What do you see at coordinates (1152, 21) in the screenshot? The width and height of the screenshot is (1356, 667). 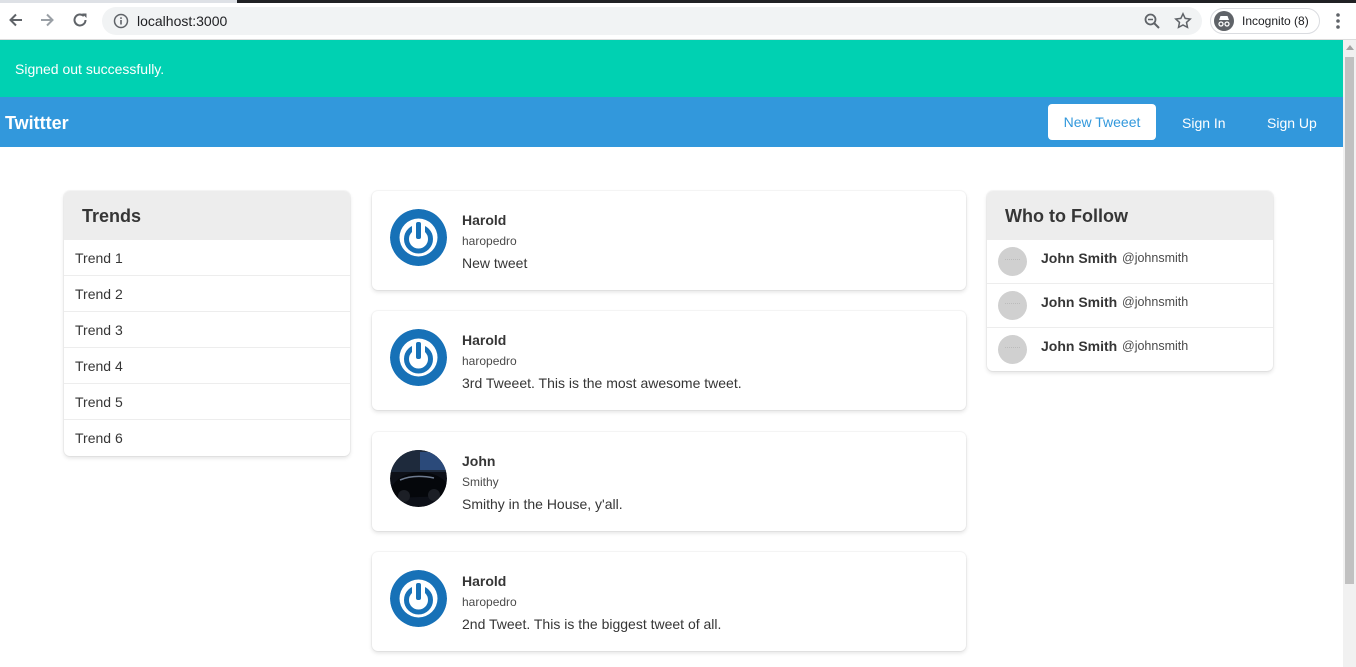 I see `zoom-icon` at bounding box center [1152, 21].